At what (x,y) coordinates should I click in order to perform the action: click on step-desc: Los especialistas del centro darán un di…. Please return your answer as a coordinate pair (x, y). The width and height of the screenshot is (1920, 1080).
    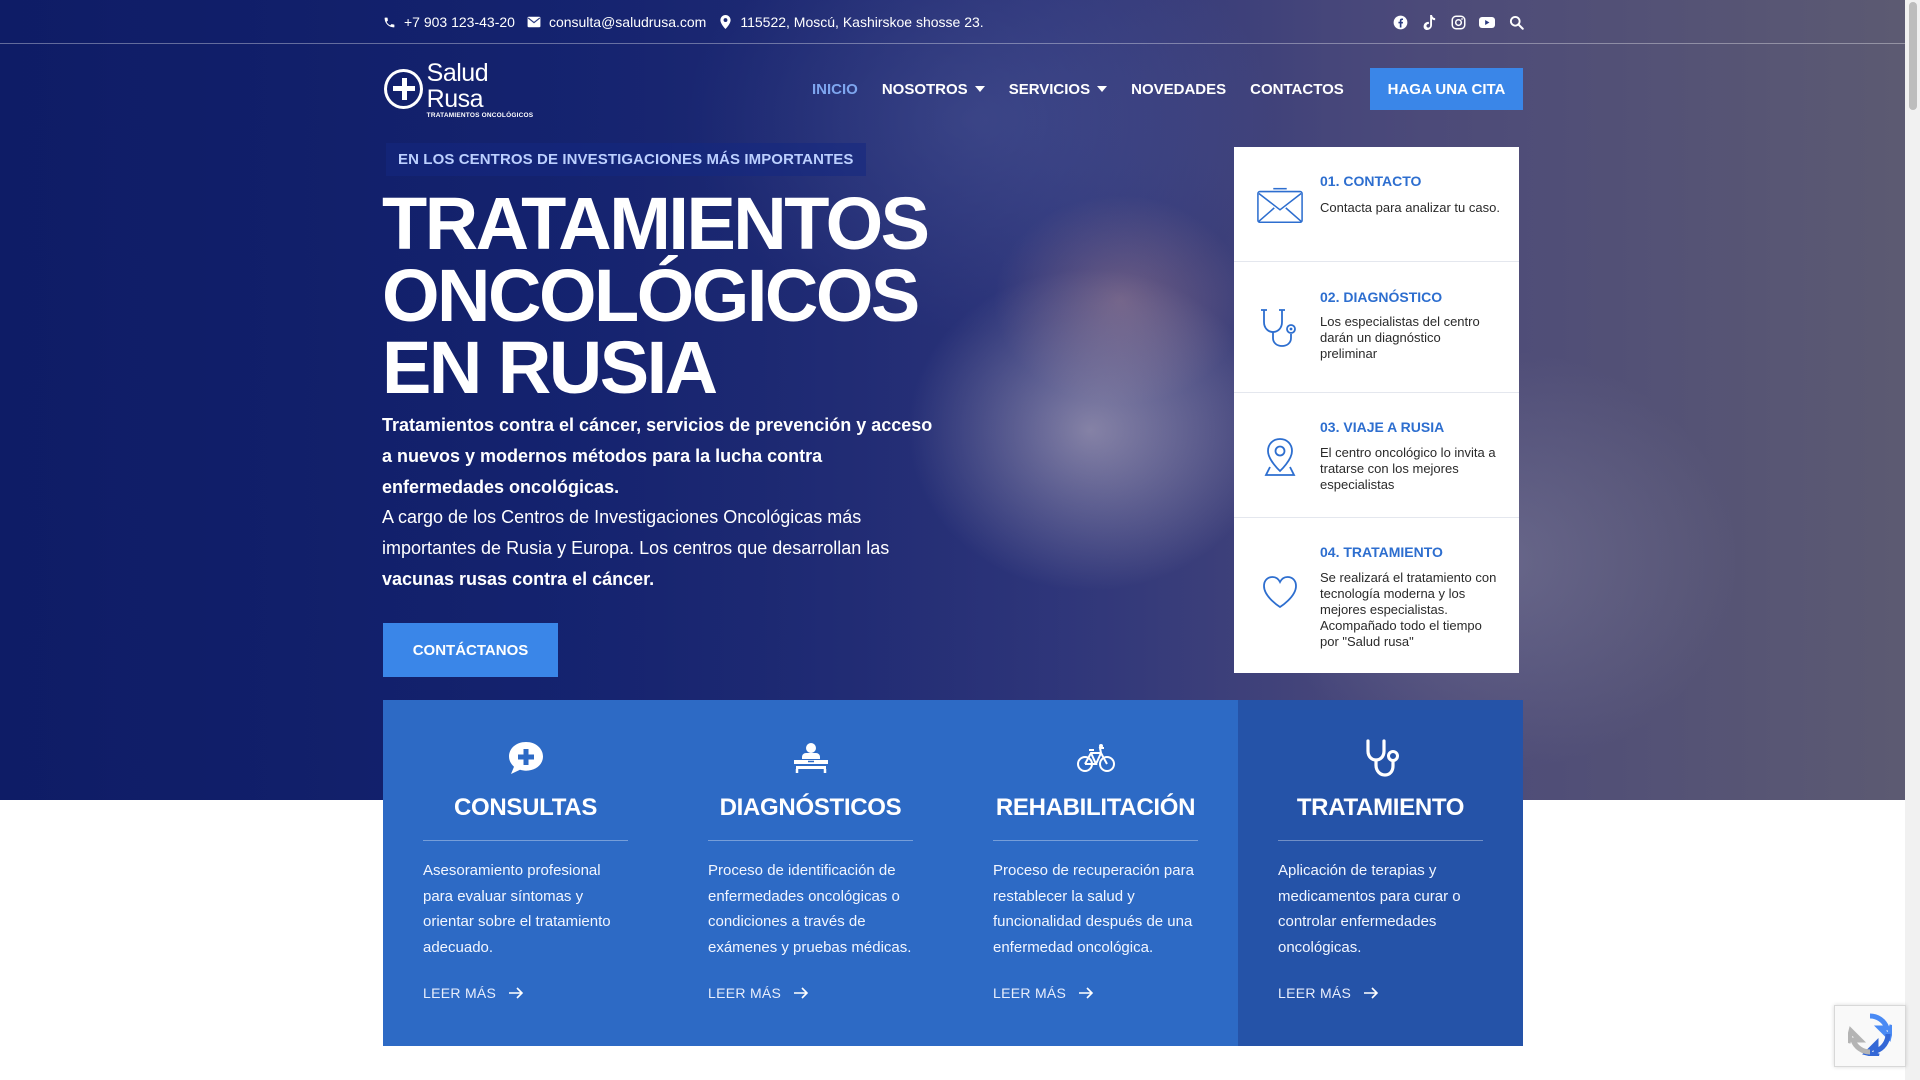
    Looking at the image, I should click on (1400, 337).